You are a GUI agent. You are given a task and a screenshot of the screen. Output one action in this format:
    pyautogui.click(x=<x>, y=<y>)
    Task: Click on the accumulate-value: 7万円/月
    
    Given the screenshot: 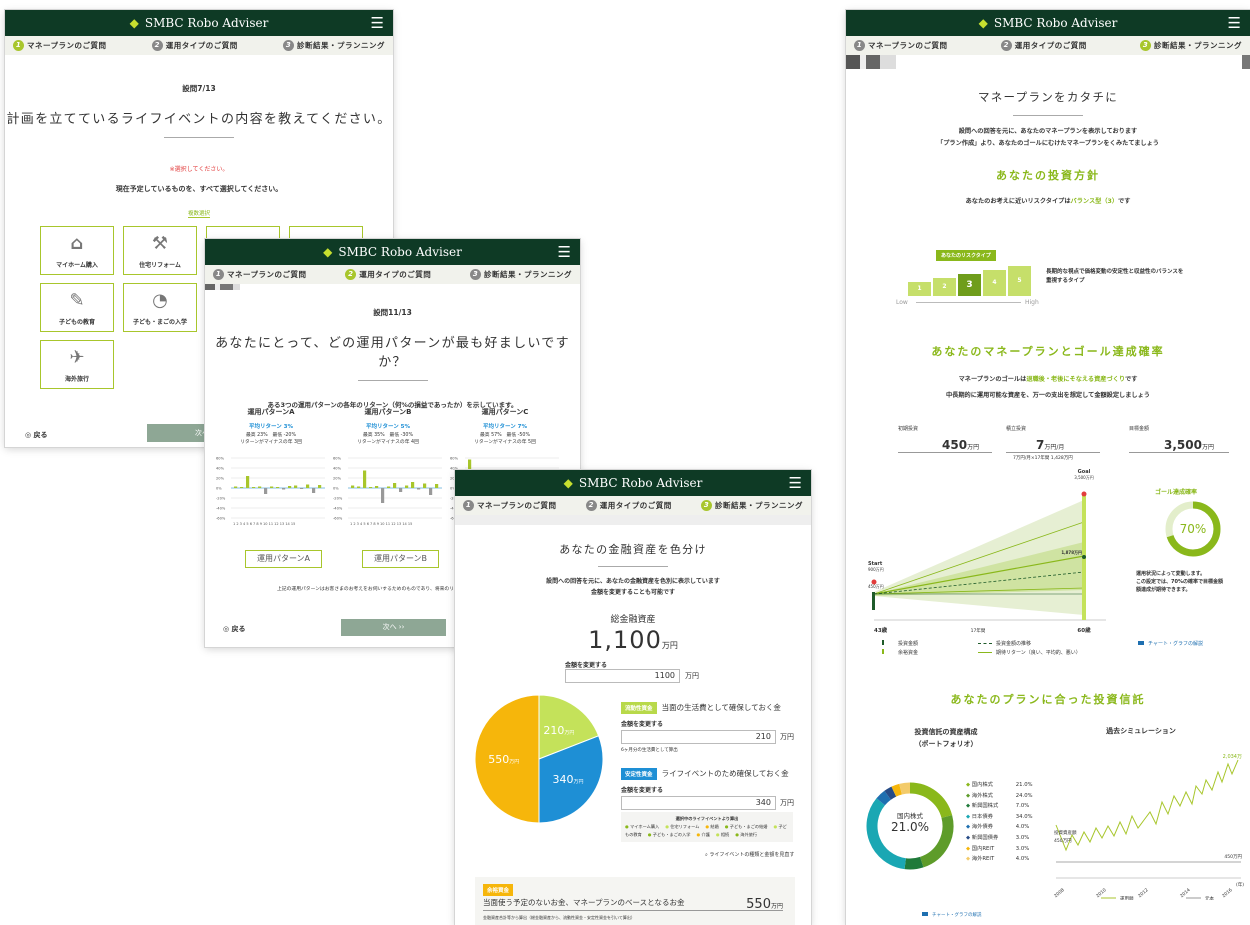 What is the action you would take?
    pyautogui.click(x=1050, y=445)
    